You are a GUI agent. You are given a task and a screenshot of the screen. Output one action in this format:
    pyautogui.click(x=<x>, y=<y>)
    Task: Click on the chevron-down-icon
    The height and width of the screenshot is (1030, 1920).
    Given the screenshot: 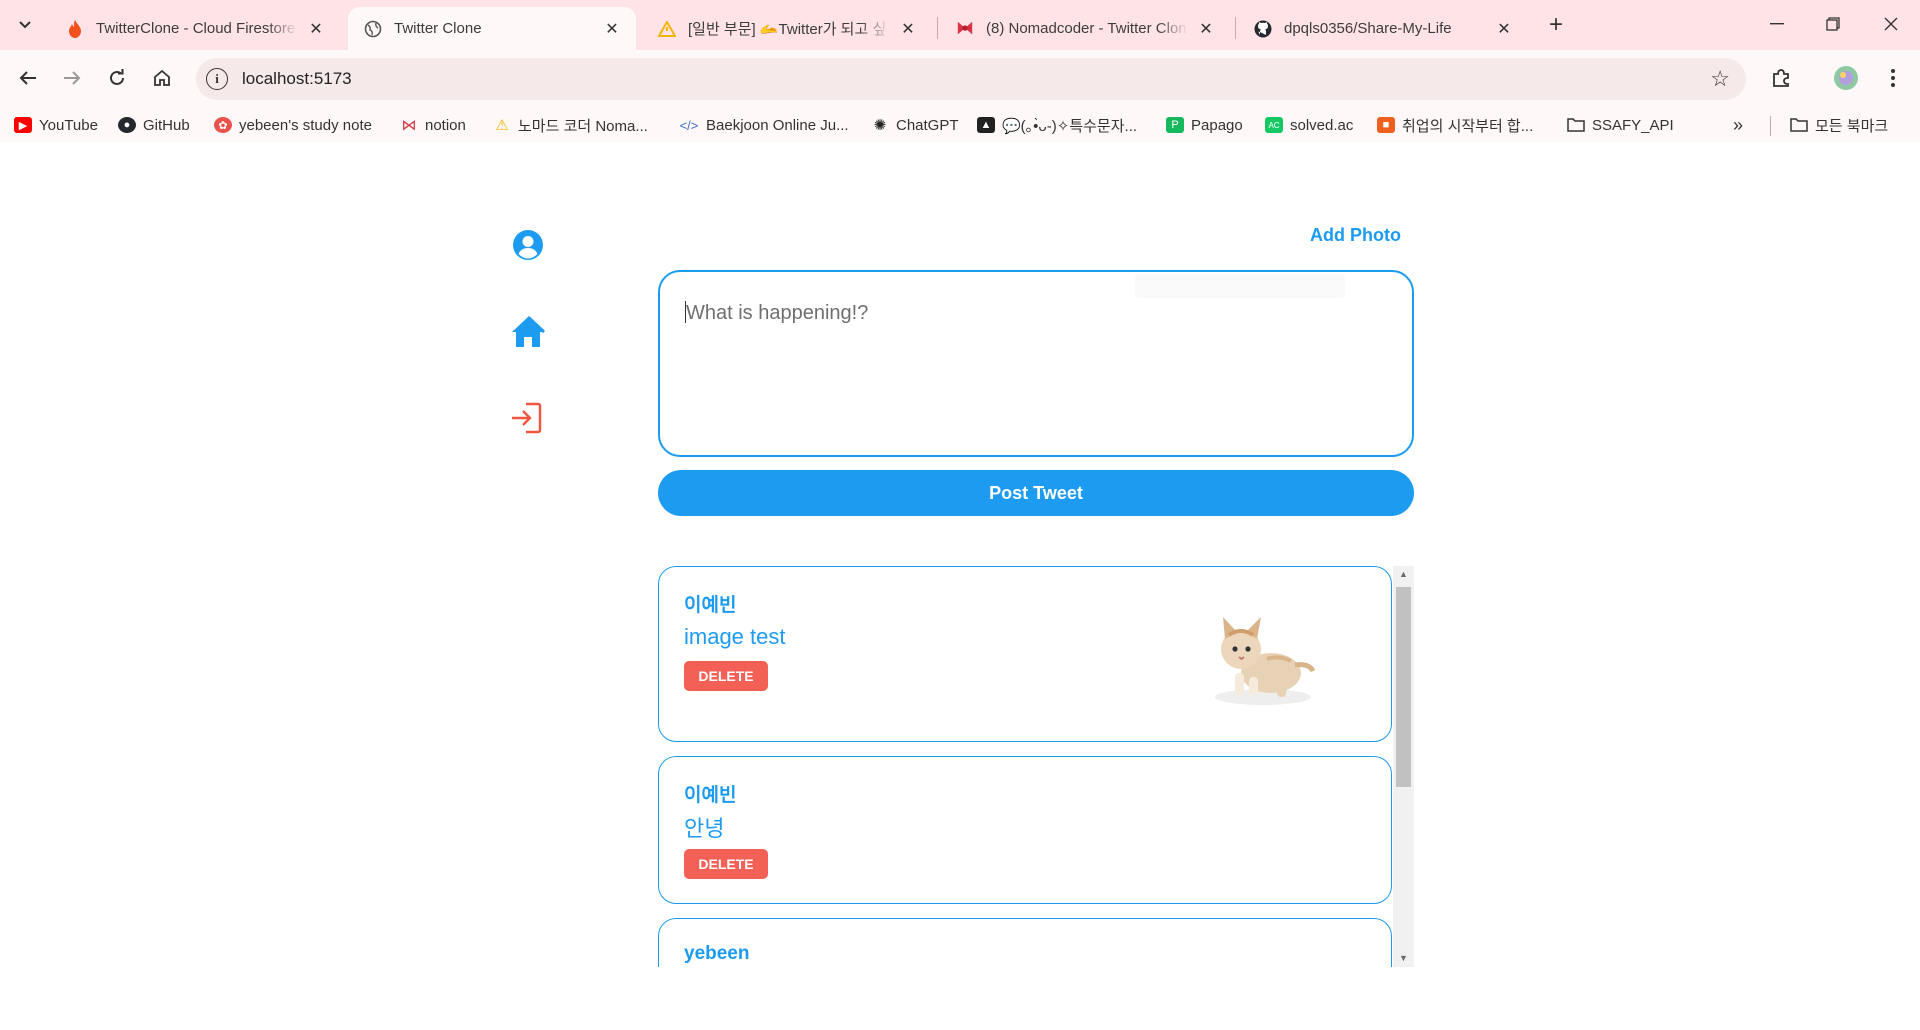 What is the action you would take?
    pyautogui.click(x=25, y=25)
    